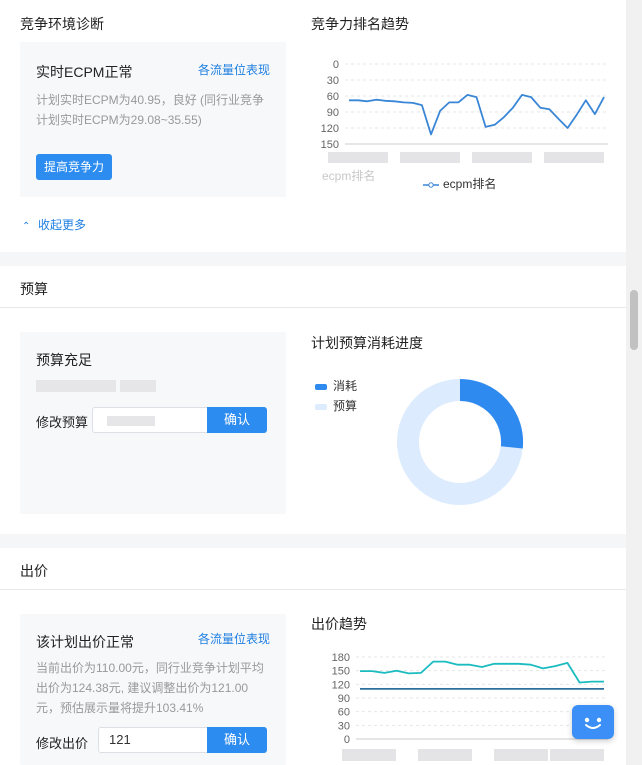  I want to click on scrollbar-thumb, so click(634, 320).